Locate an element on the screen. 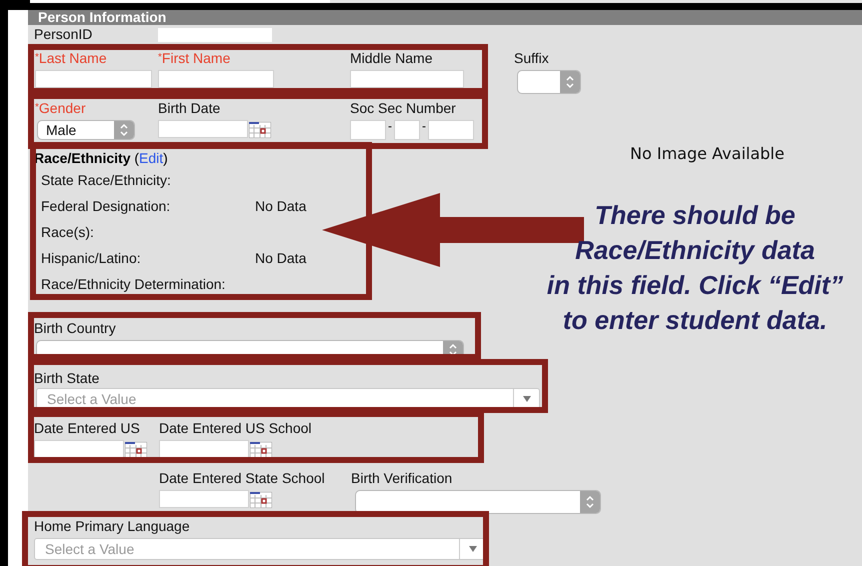 The image size is (862, 566). select-field: Select a Value is located at coordinates (260, 549).